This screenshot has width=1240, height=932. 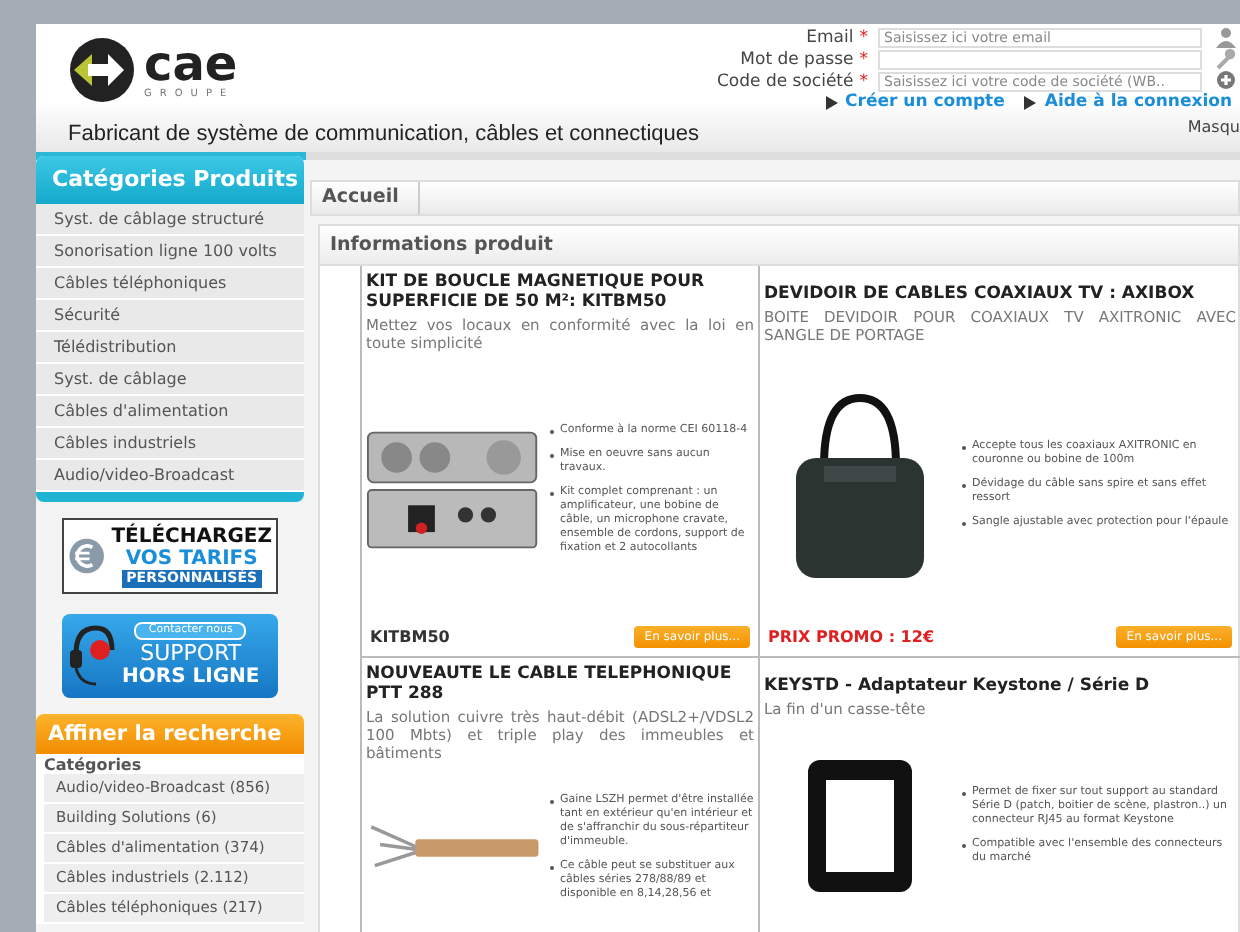 What do you see at coordinates (366, 198) in the screenshot?
I see `breadcrumb-link: Accueil` at bounding box center [366, 198].